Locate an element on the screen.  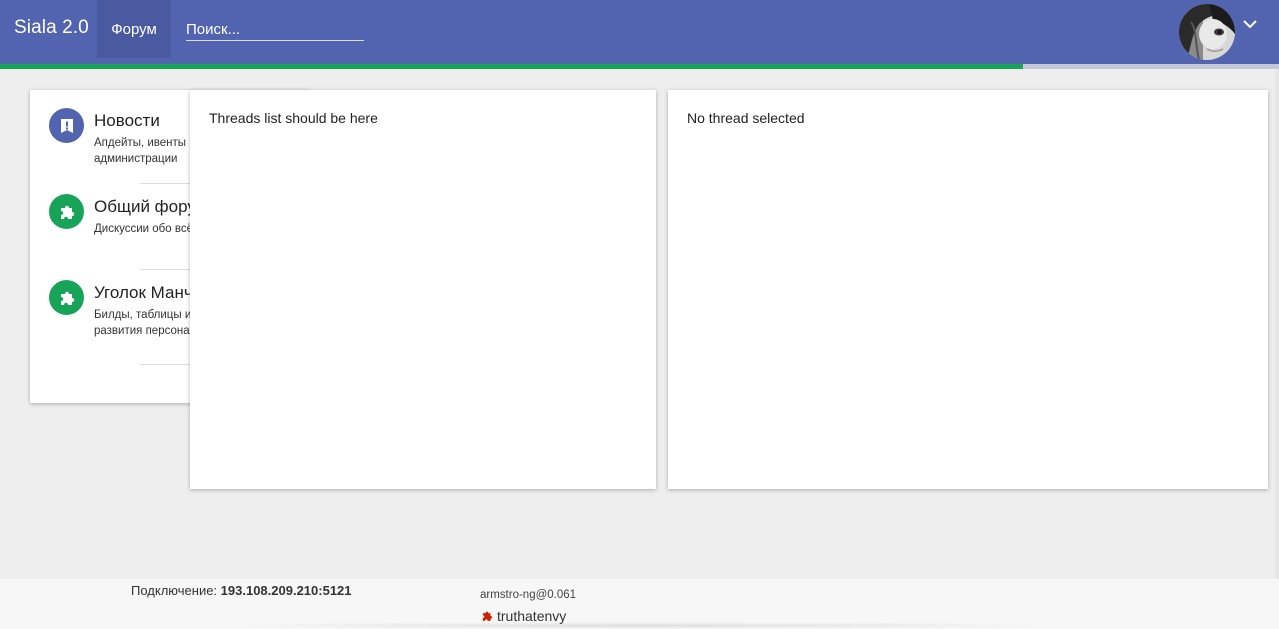
loading-progress-bar is located at coordinates (639, 66).